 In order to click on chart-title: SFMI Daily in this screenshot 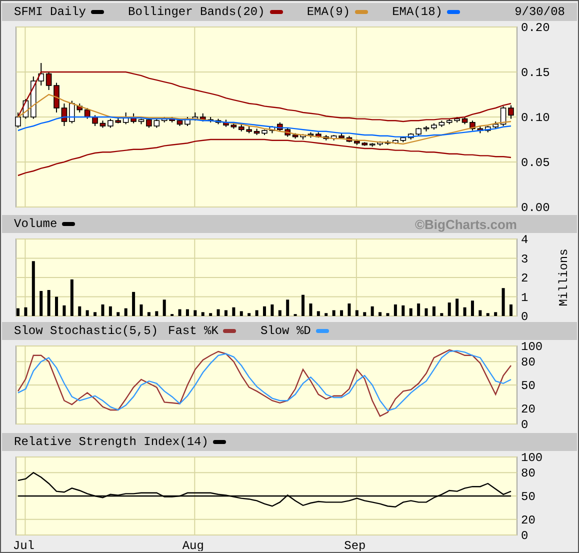, I will do `click(50, 12)`.